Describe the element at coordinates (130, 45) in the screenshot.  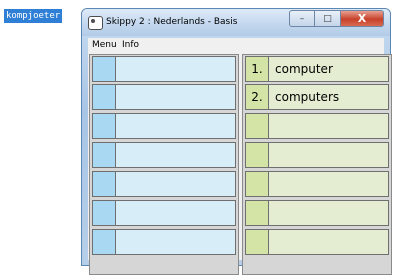
I see `menu-item-info: Info` at that location.